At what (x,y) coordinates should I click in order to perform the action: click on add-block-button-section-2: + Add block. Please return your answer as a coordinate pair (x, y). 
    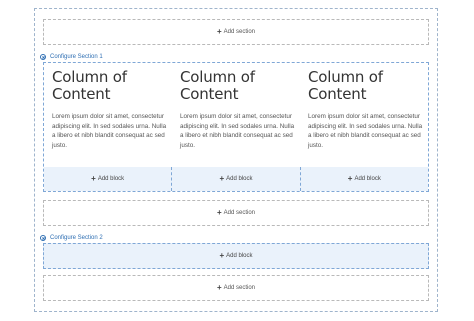
    Looking at the image, I should click on (236, 256).